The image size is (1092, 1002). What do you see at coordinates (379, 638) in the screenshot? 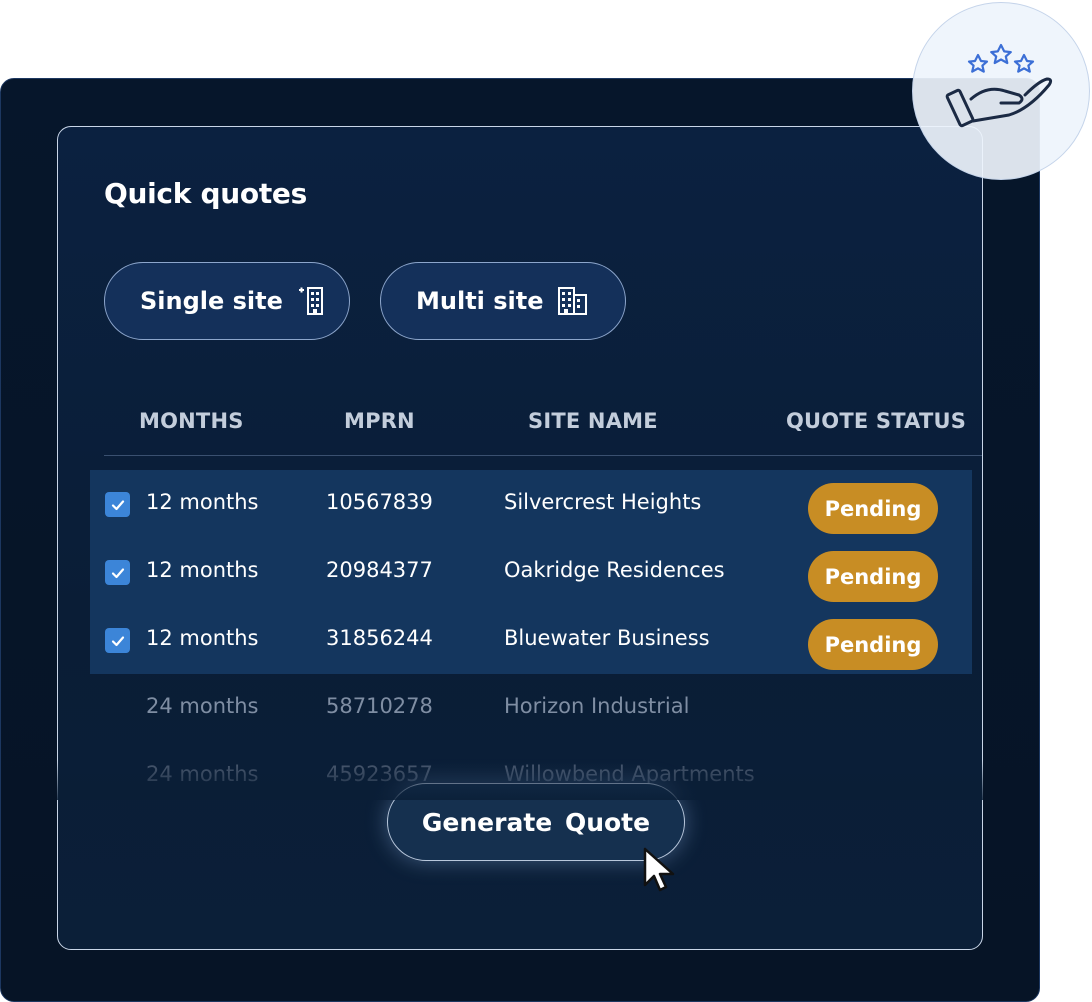
I see `cell-mprn: 31856244` at bounding box center [379, 638].